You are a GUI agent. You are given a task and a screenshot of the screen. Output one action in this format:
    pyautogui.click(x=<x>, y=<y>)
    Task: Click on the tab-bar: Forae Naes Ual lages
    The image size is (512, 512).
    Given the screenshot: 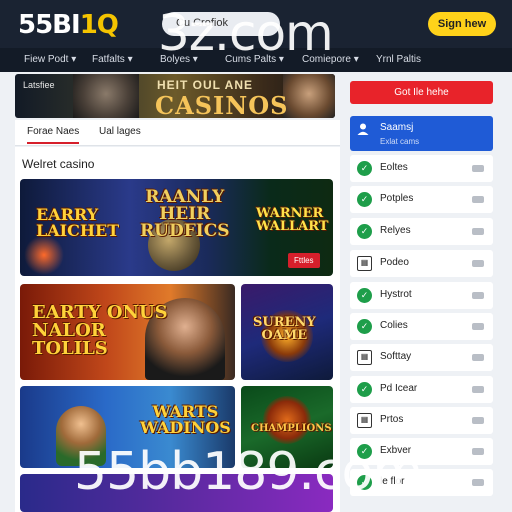 What is the action you would take?
    pyautogui.click(x=177, y=133)
    